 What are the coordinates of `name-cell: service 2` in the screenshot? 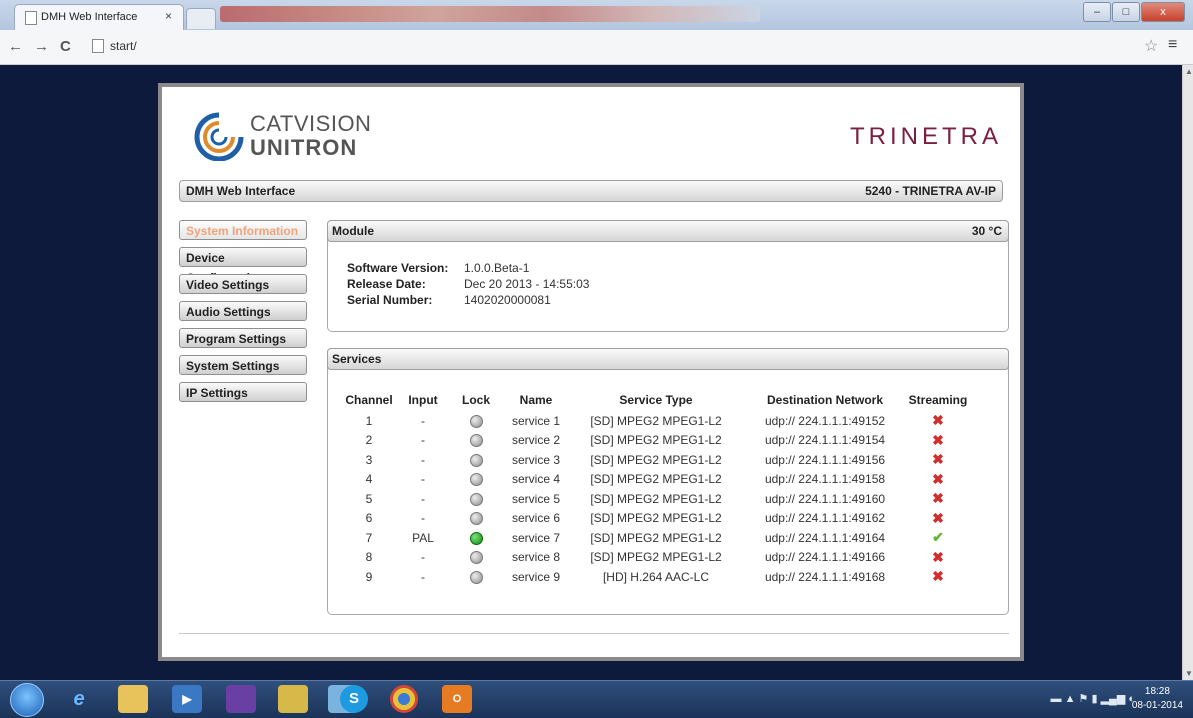 It's located at (536, 440).